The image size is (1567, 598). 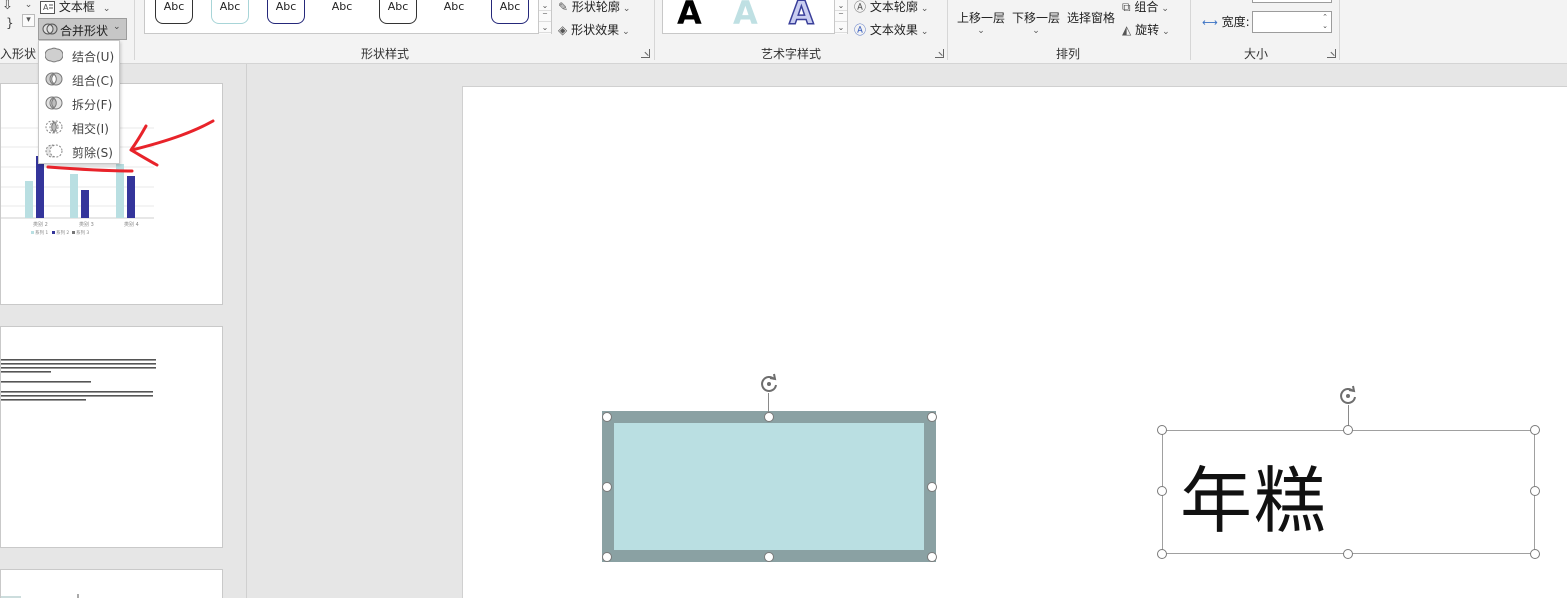 I want to click on shape-styles-launcher-icon, so click(x=645, y=53).